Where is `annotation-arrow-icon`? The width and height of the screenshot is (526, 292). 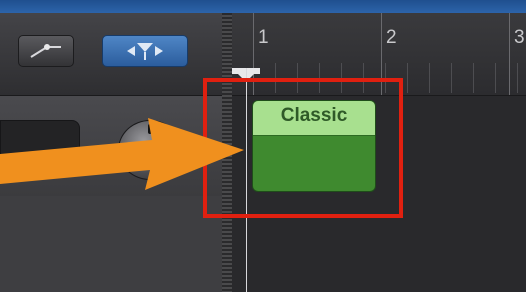 annotation-arrow-icon is located at coordinates (122, 154).